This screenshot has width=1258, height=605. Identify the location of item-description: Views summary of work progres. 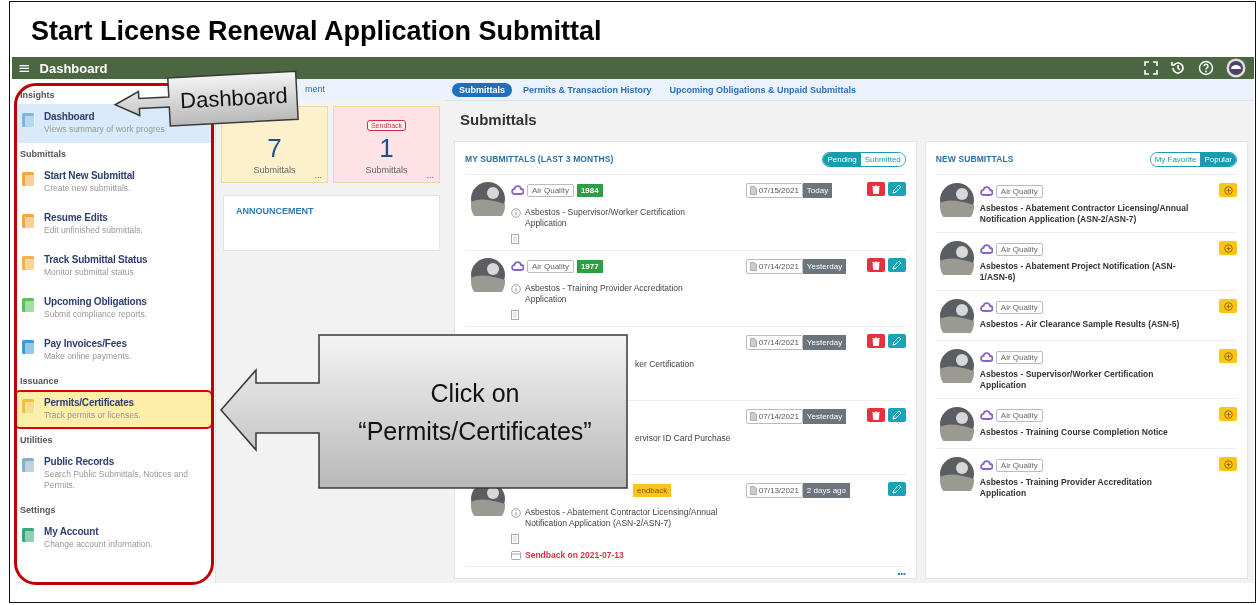
(104, 129).